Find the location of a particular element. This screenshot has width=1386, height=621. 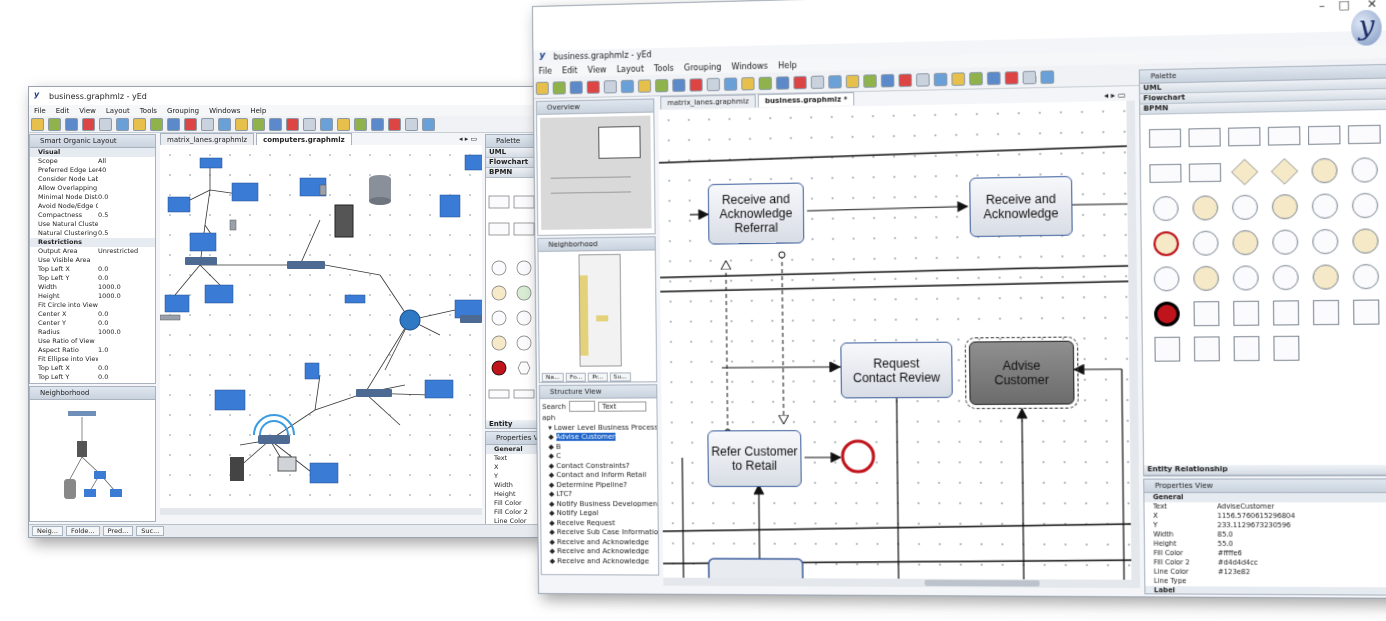

menu-item-file: File is located at coordinates (40, 111).